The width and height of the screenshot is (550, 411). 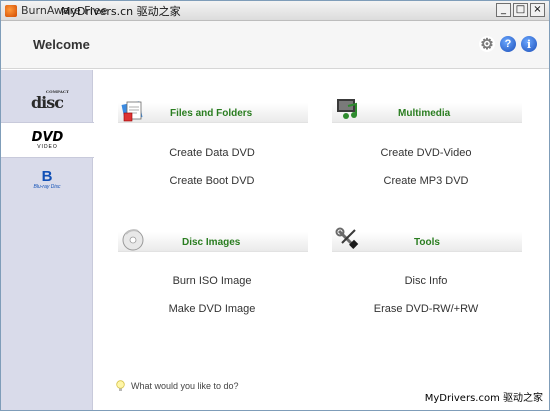 I want to click on disc-info-link: Disc Info, so click(x=426, y=281).